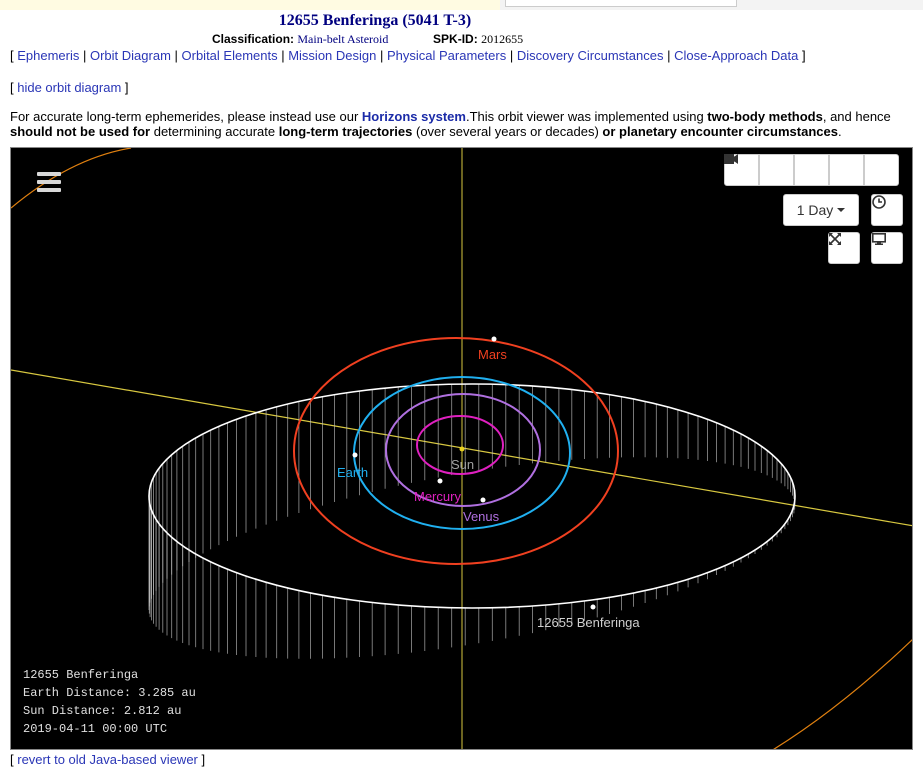 Image resolution: width=923 pixels, height=770 pixels. Describe the element at coordinates (332, 55) in the screenshot. I see `nav-mission-design: Mission Design` at that location.